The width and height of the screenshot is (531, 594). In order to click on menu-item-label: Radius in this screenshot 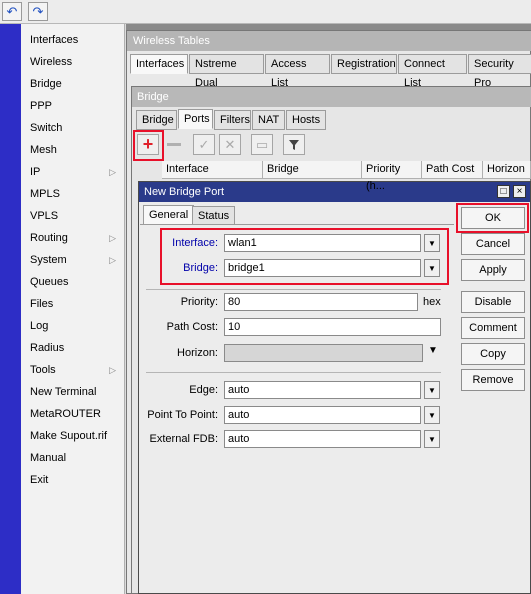, I will do `click(47, 348)`.